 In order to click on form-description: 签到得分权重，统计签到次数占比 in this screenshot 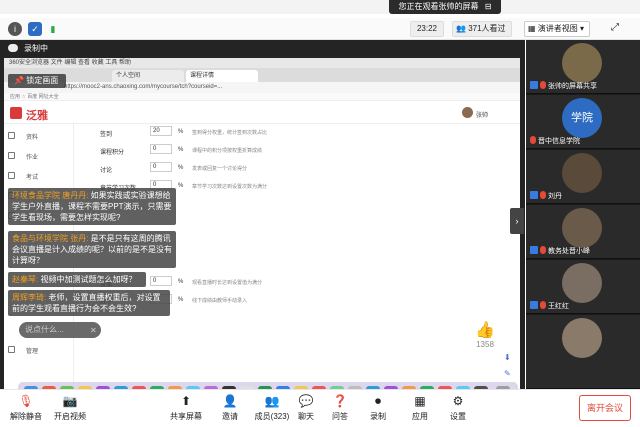, I will do `click(230, 133)`.